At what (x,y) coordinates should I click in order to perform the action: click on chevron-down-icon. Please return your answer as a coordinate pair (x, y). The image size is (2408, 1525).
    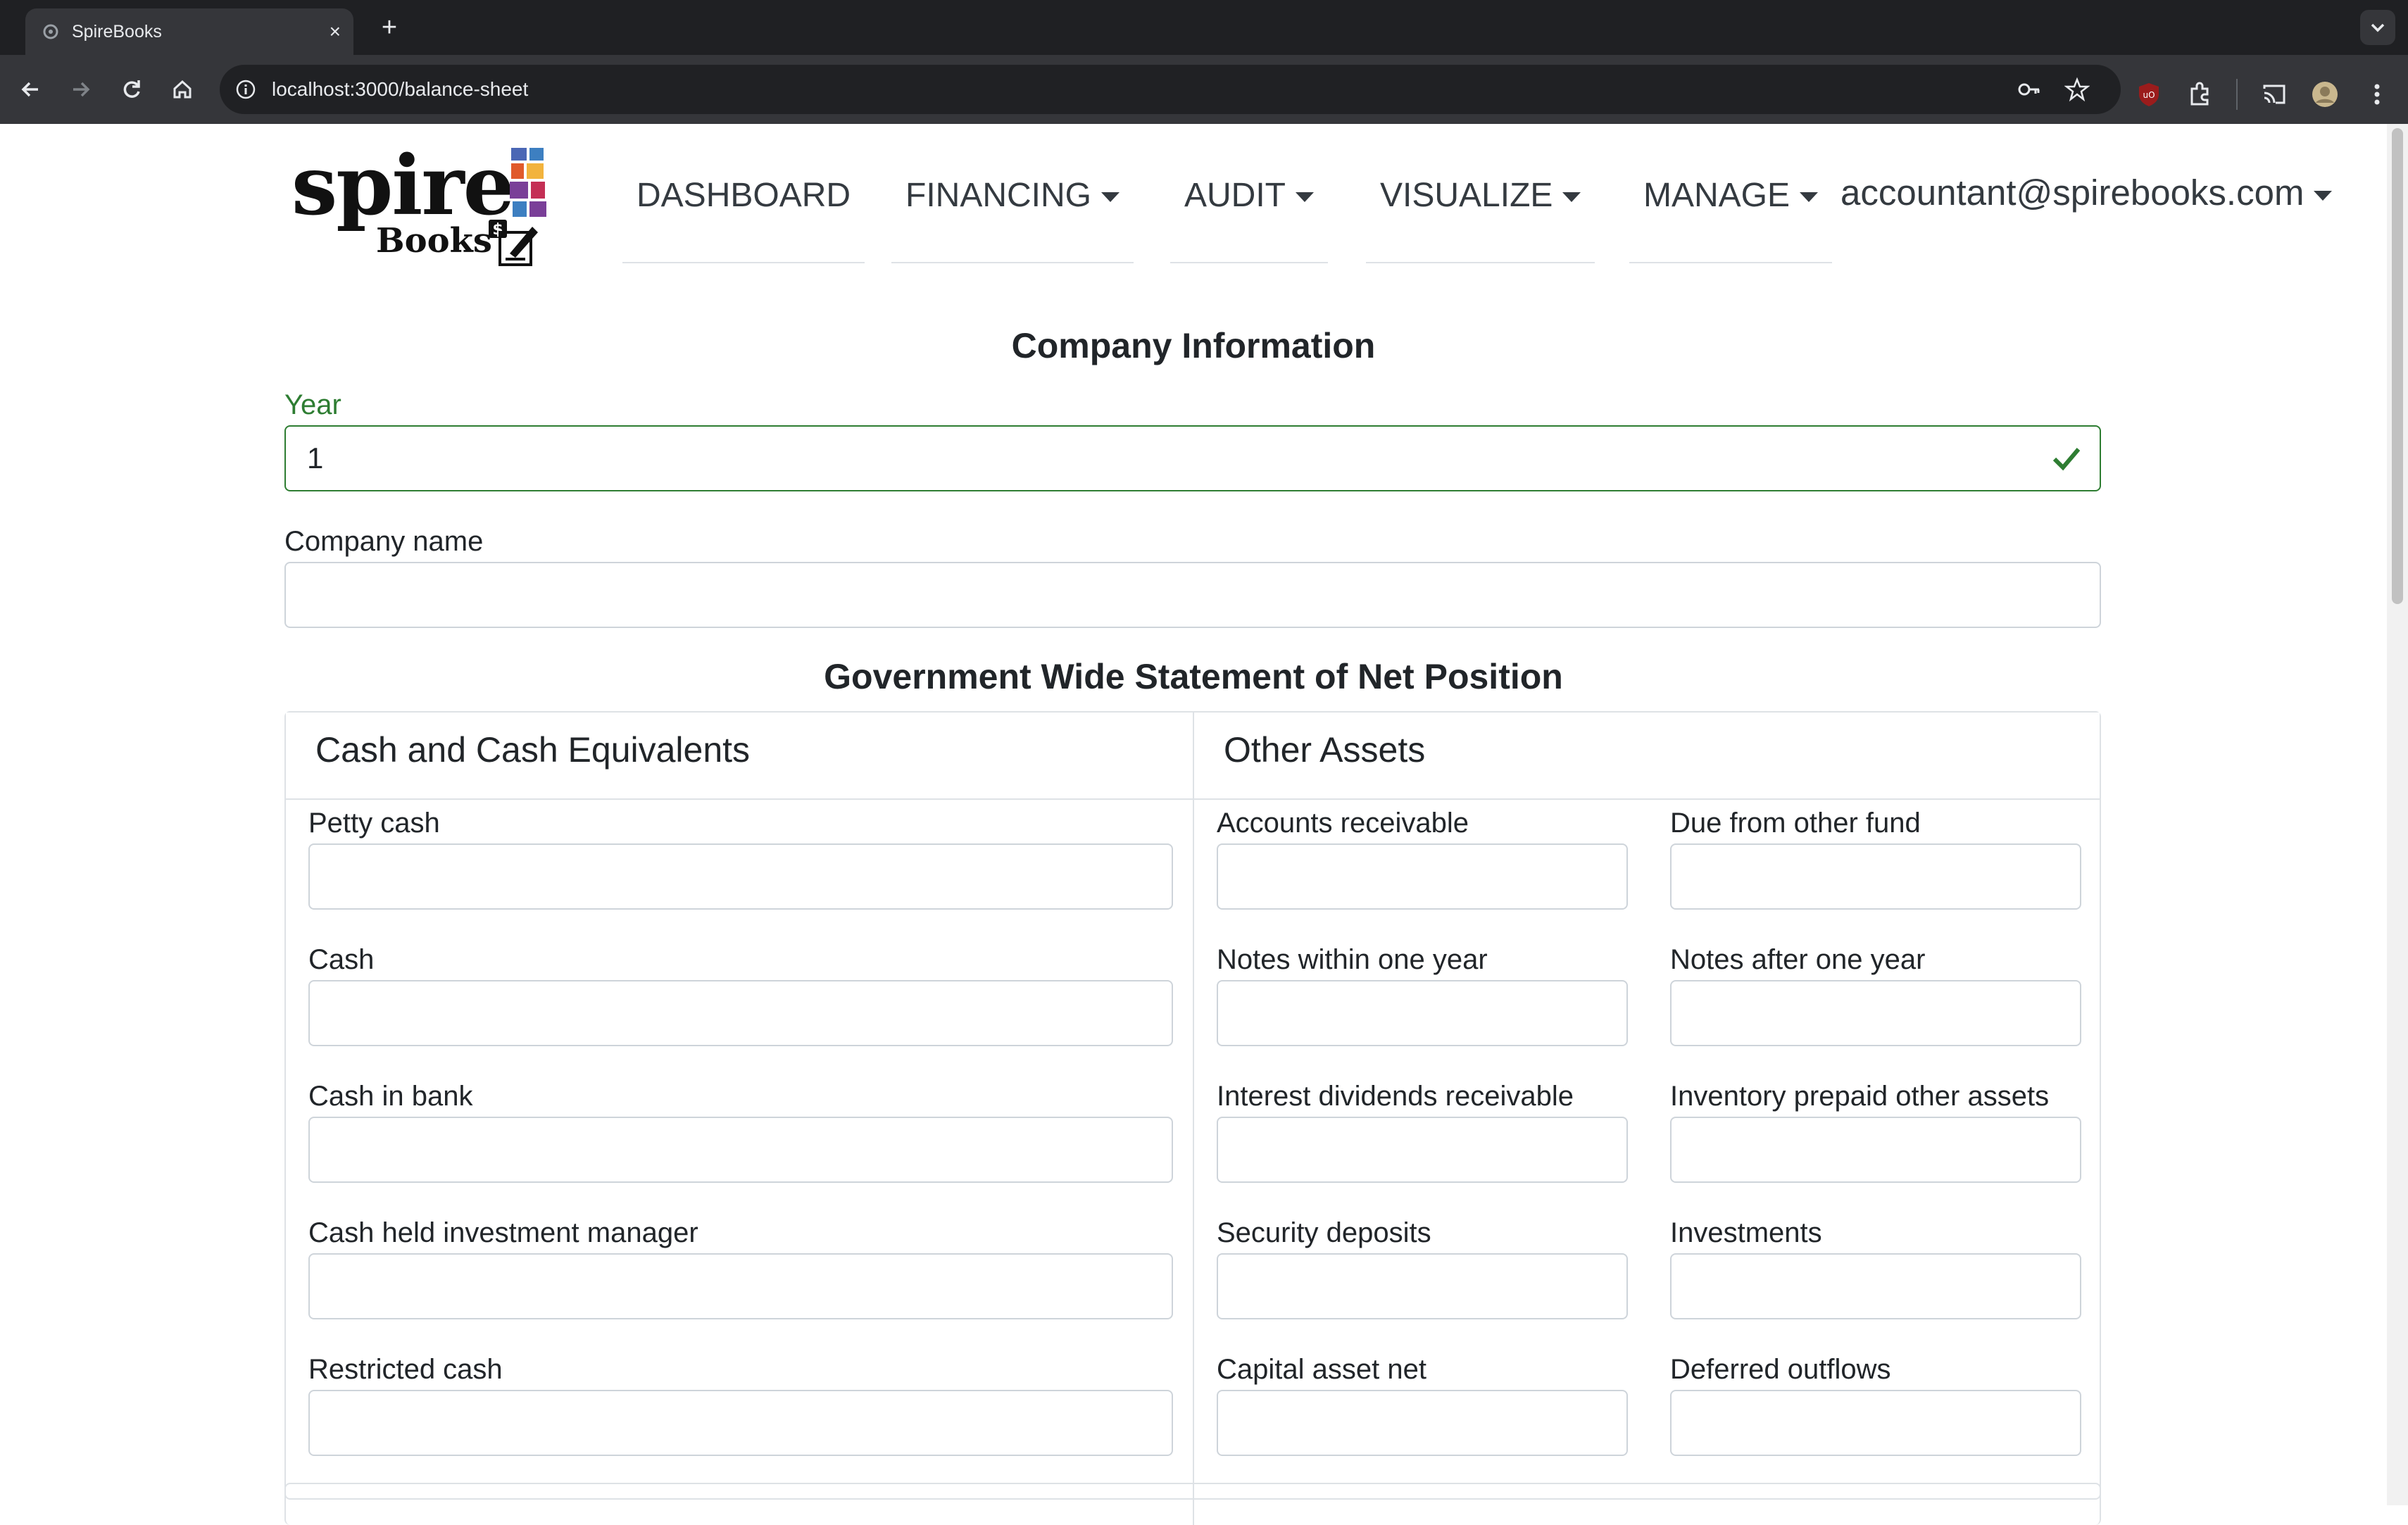
    Looking at the image, I should click on (2378, 27).